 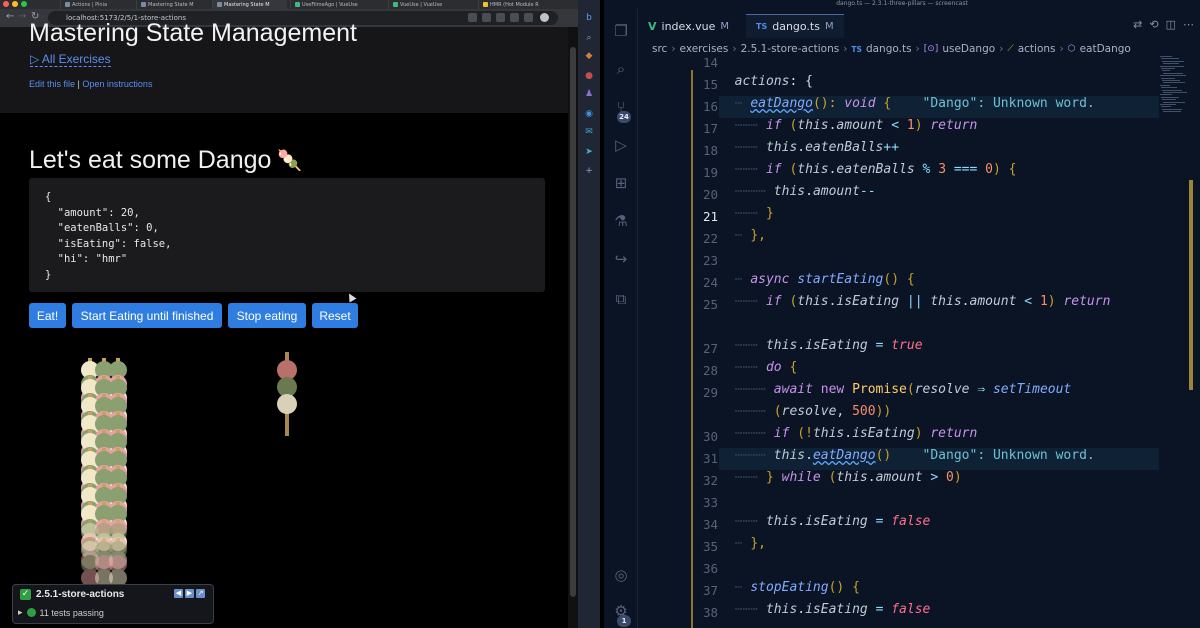 I want to click on close-window-button, so click(x=6, y=4).